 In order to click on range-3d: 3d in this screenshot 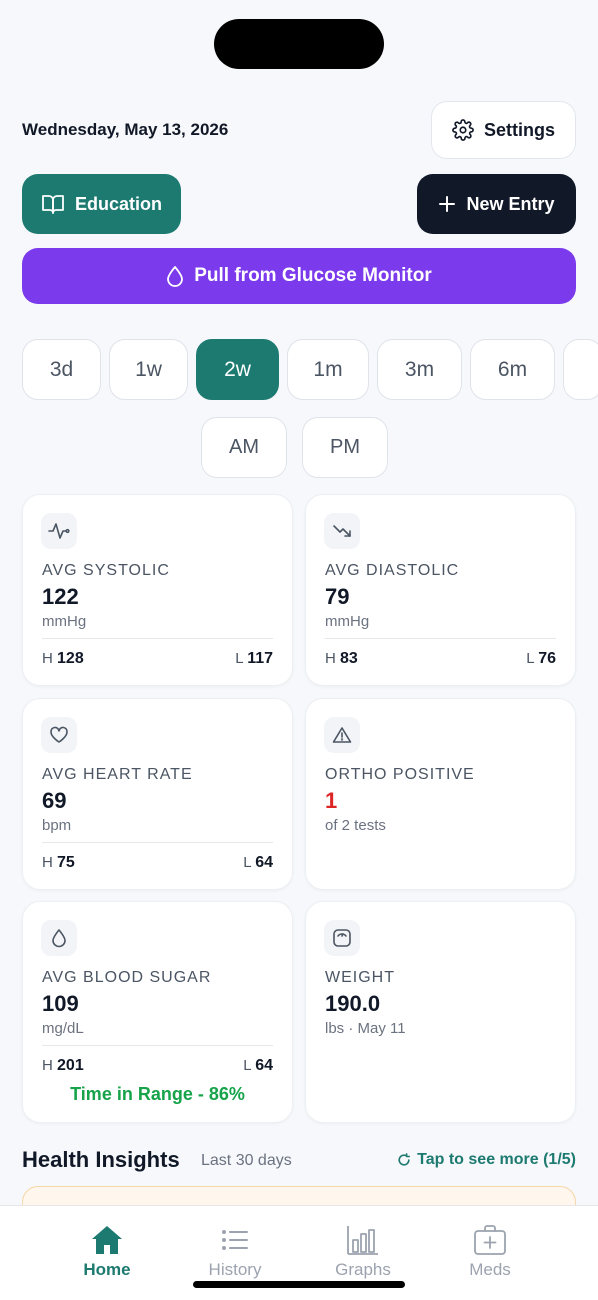, I will do `click(61, 369)`.